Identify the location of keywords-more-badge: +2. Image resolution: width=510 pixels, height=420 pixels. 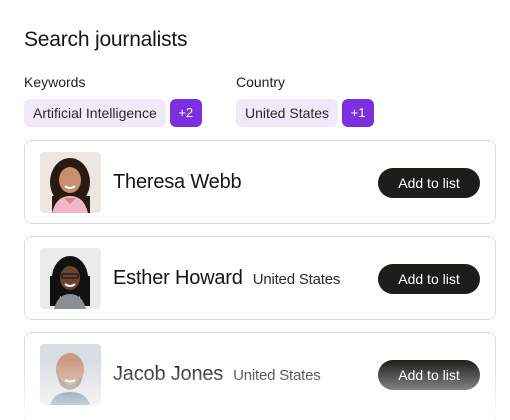
(185, 113).